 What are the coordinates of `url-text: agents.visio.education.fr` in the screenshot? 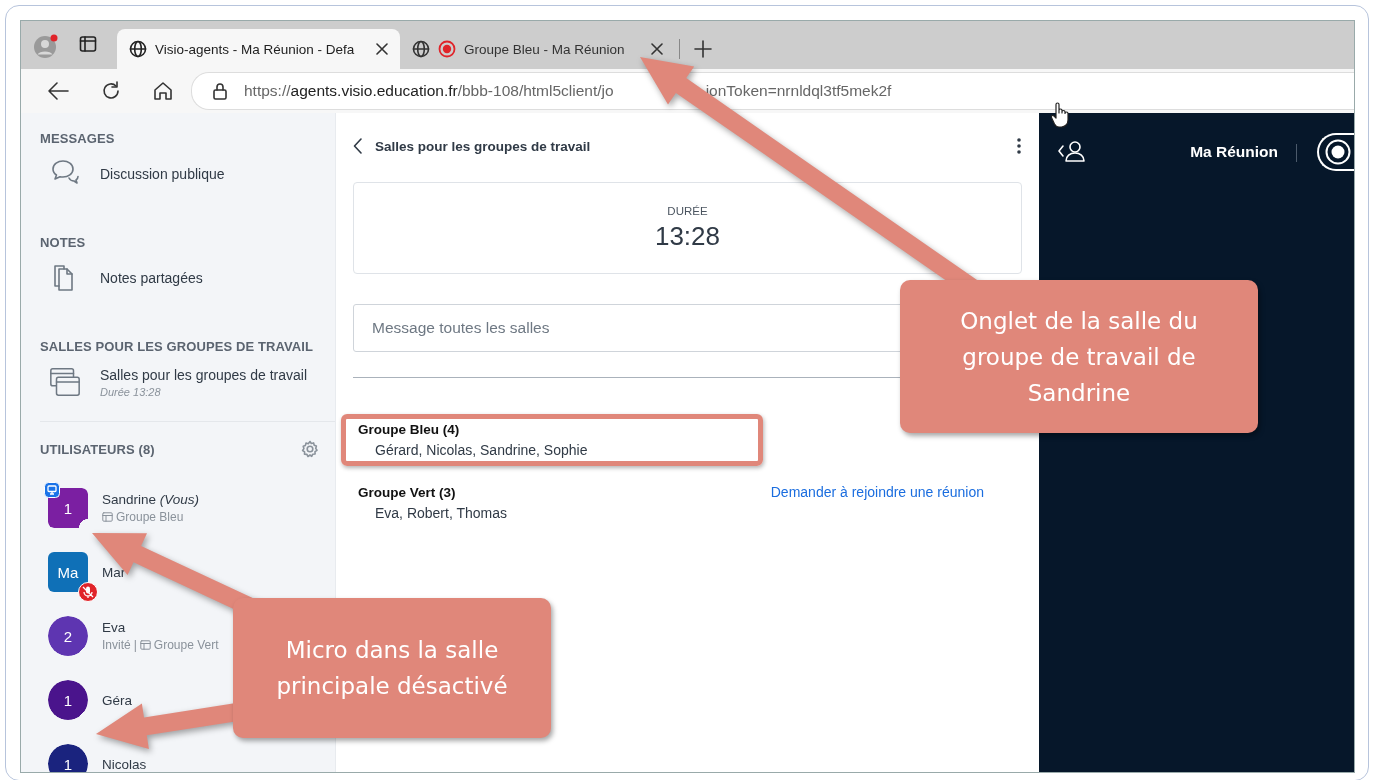 It's located at (374, 91).